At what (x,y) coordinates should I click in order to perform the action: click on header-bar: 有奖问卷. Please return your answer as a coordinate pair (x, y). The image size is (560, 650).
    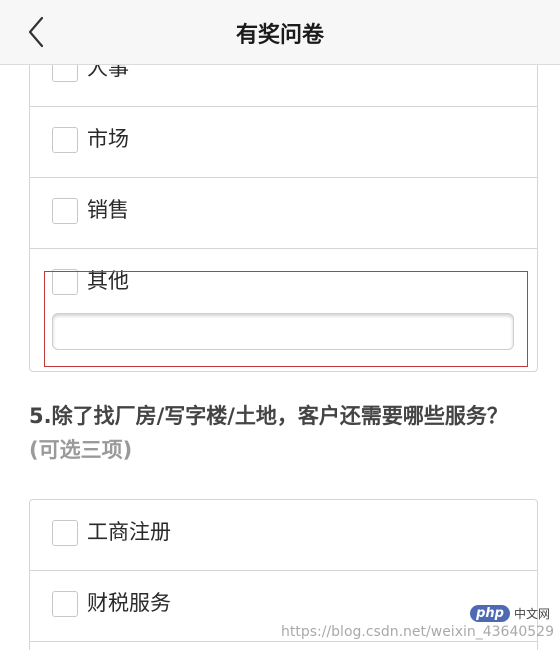
    Looking at the image, I should click on (280, 32).